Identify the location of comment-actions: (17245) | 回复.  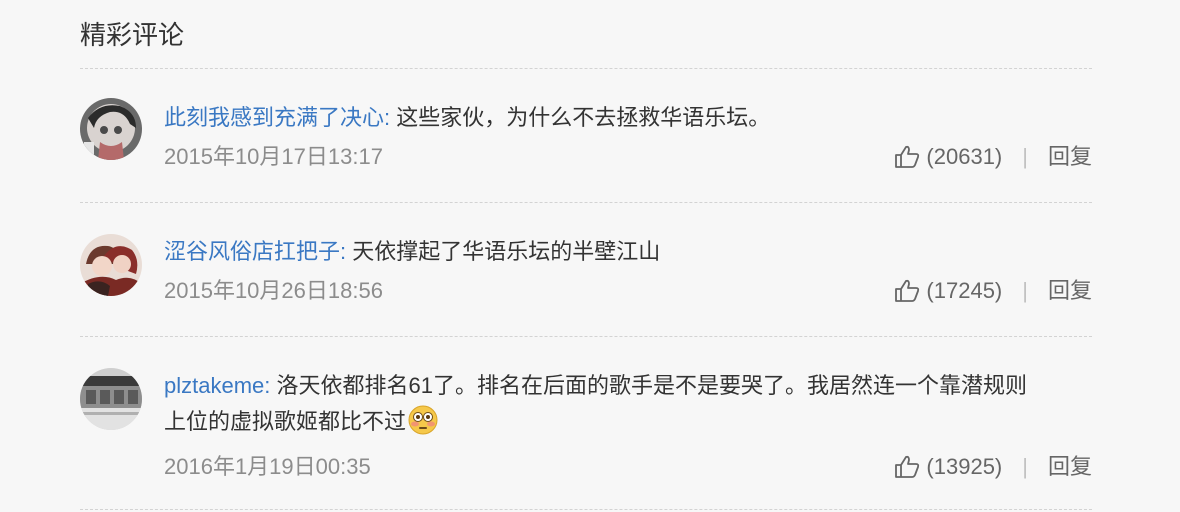
(993, 291).